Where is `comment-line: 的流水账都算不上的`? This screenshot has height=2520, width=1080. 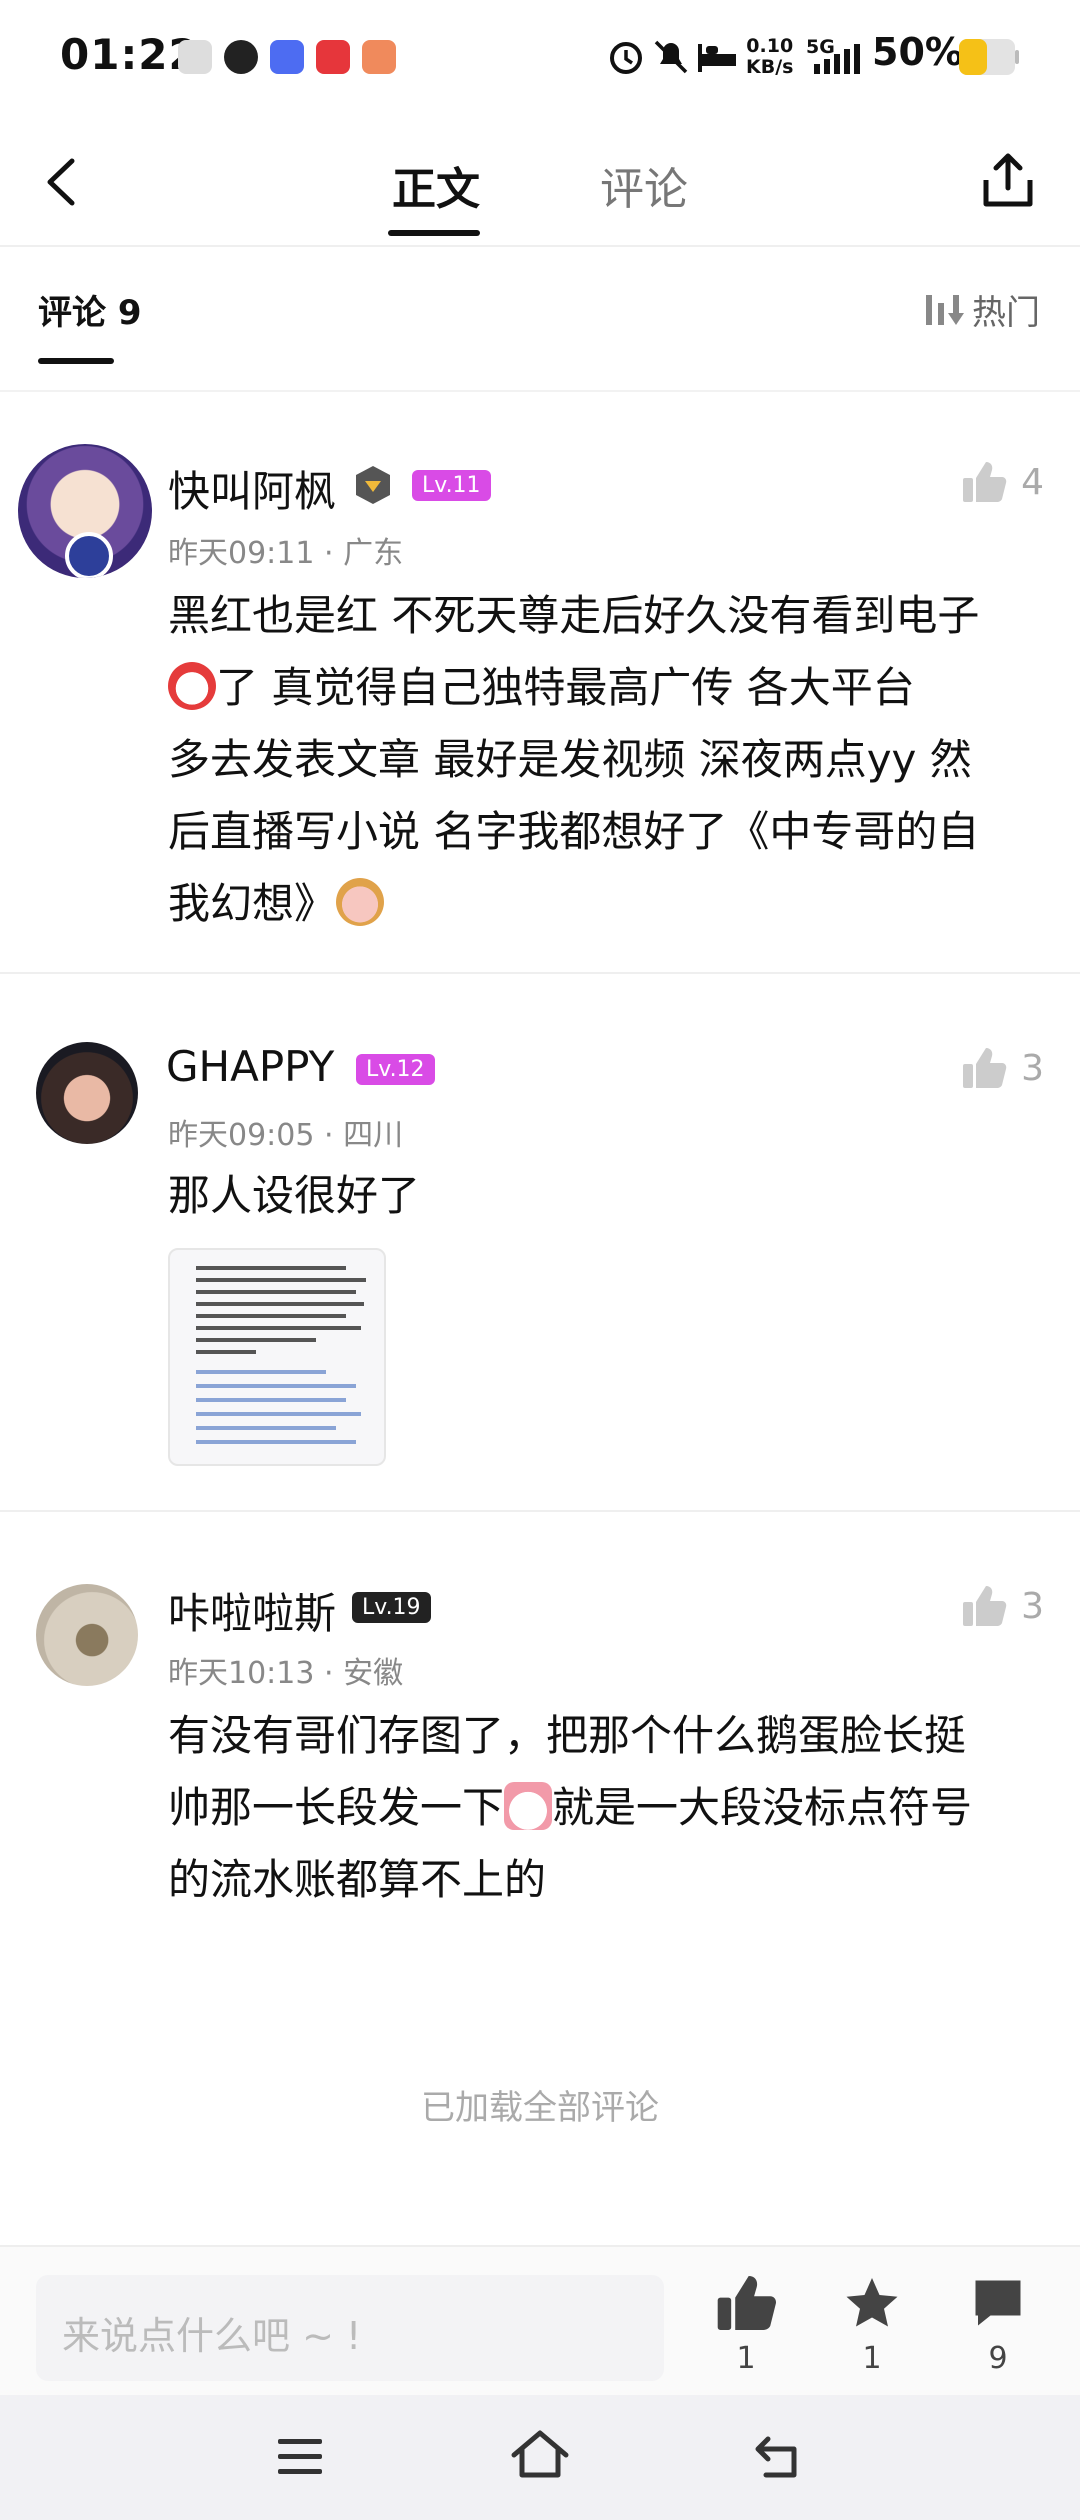 comment-line: 的流水账都算不上的 is located at coordinates (357, 1879).